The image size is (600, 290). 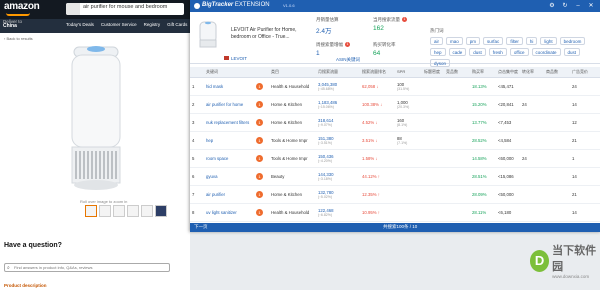 I want to click on row-competitors, so click(x=457, y=104).